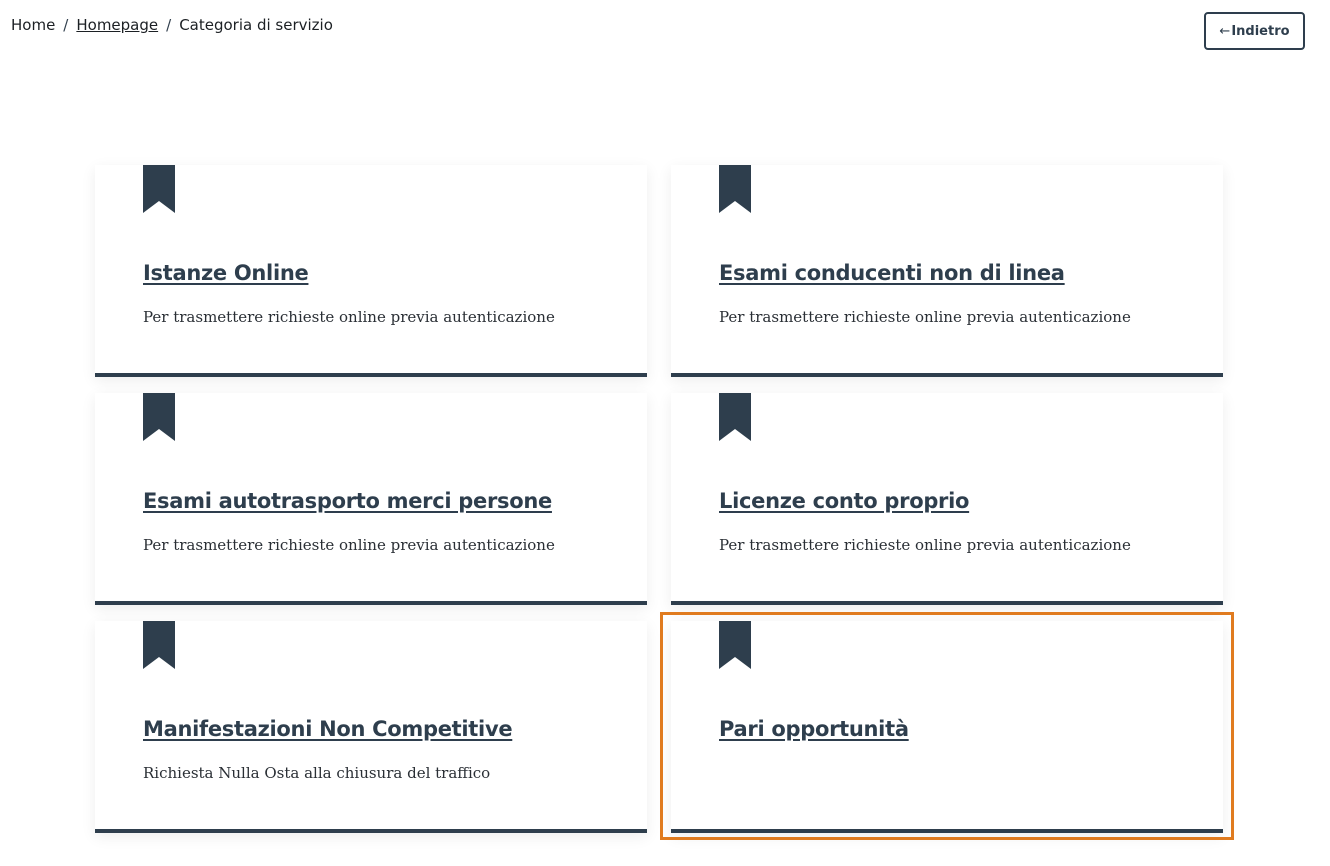 This screenshot has width=1330, height=866. I want to click on back-button-label: Indietro, so click(1260, 31).